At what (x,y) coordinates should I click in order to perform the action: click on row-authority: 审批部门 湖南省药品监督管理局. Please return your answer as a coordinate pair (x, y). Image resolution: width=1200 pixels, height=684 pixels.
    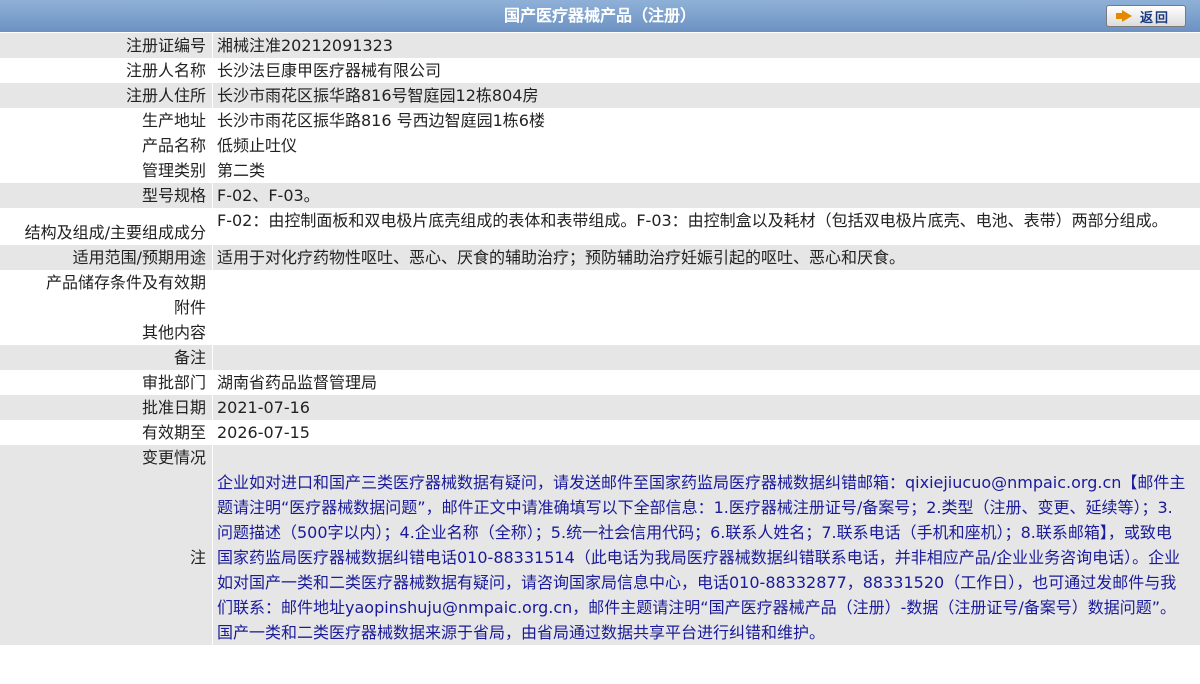
    Looking at the image, I should click on (600, 382).